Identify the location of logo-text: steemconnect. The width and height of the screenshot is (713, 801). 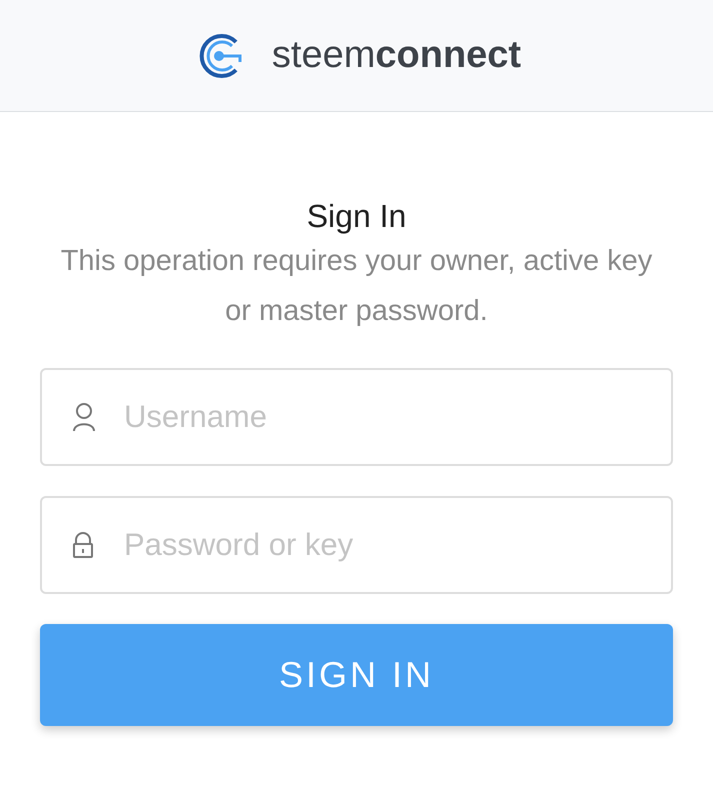
(397, 55).